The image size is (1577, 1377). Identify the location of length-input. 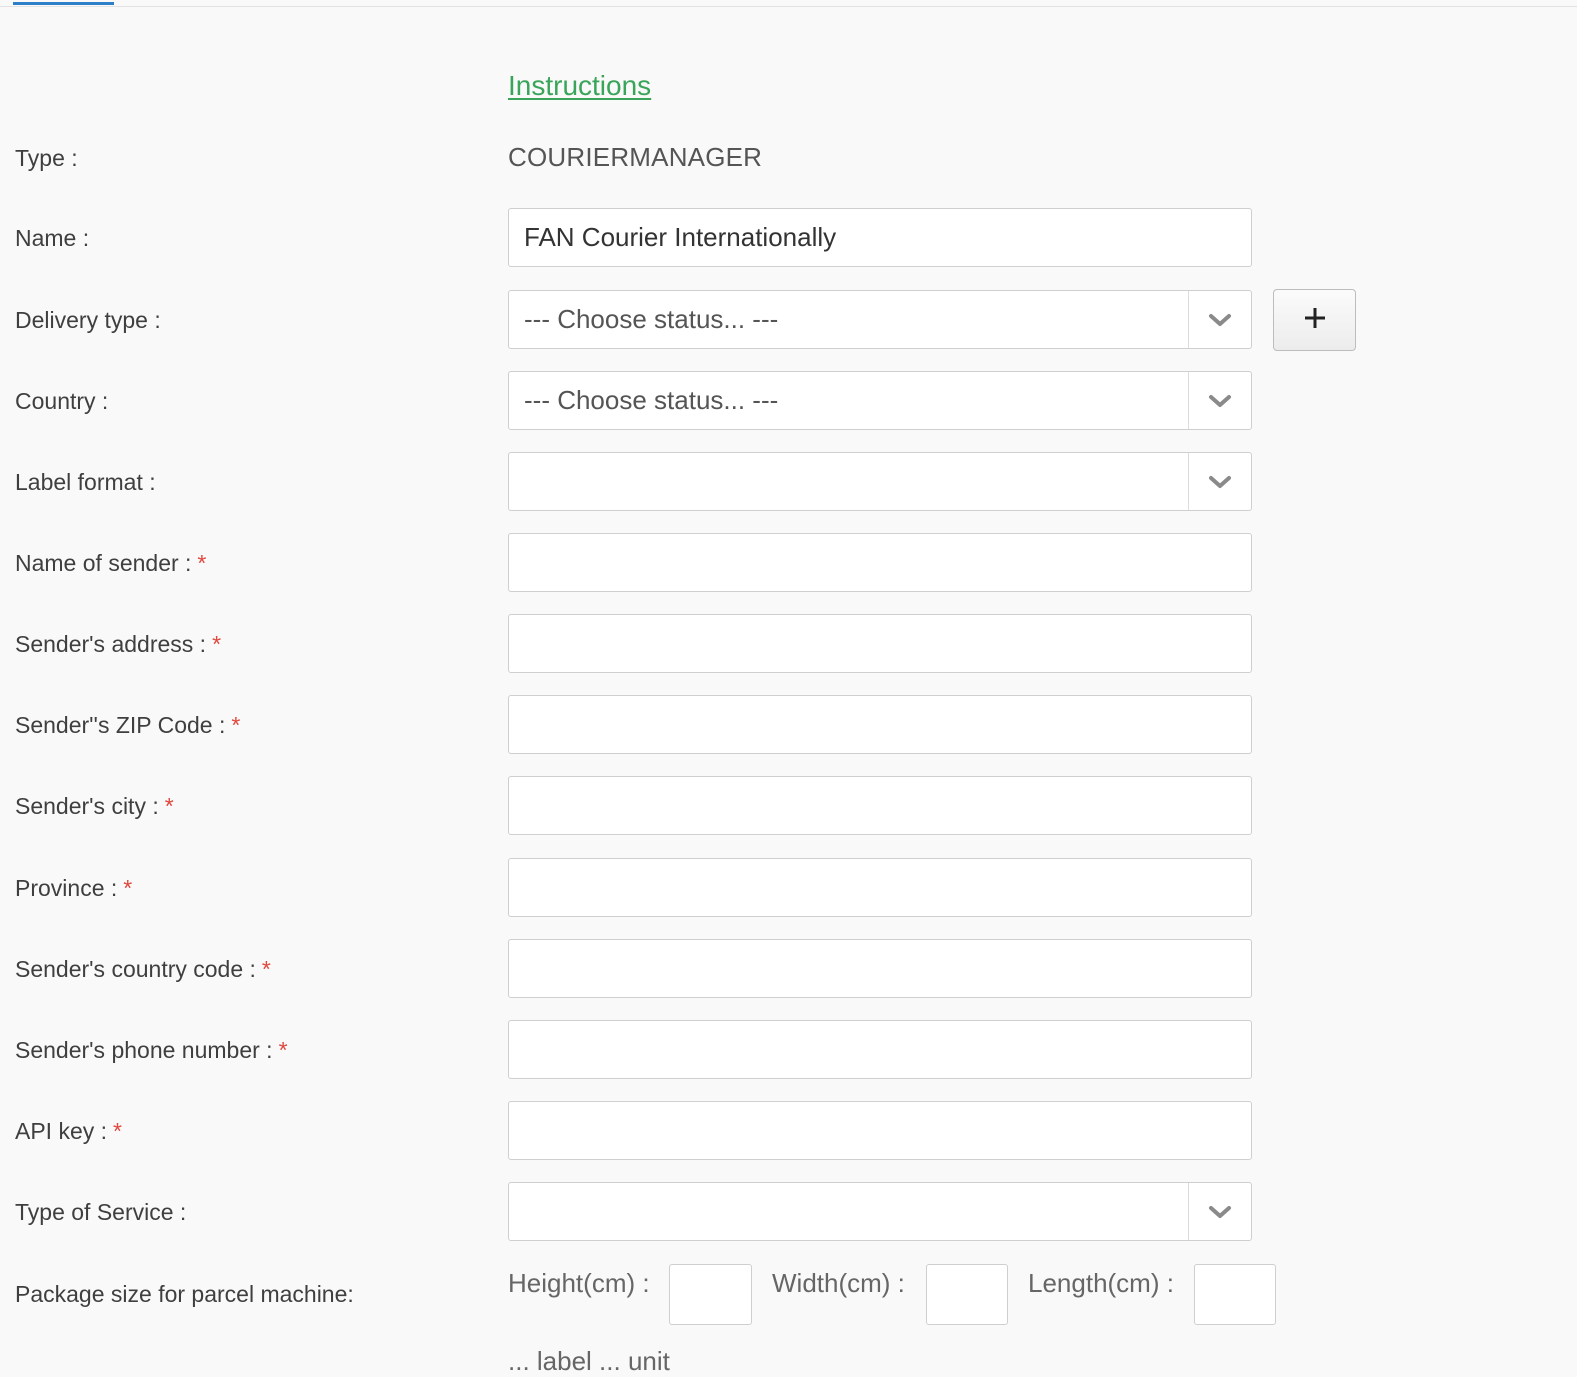
(1235, 1294).